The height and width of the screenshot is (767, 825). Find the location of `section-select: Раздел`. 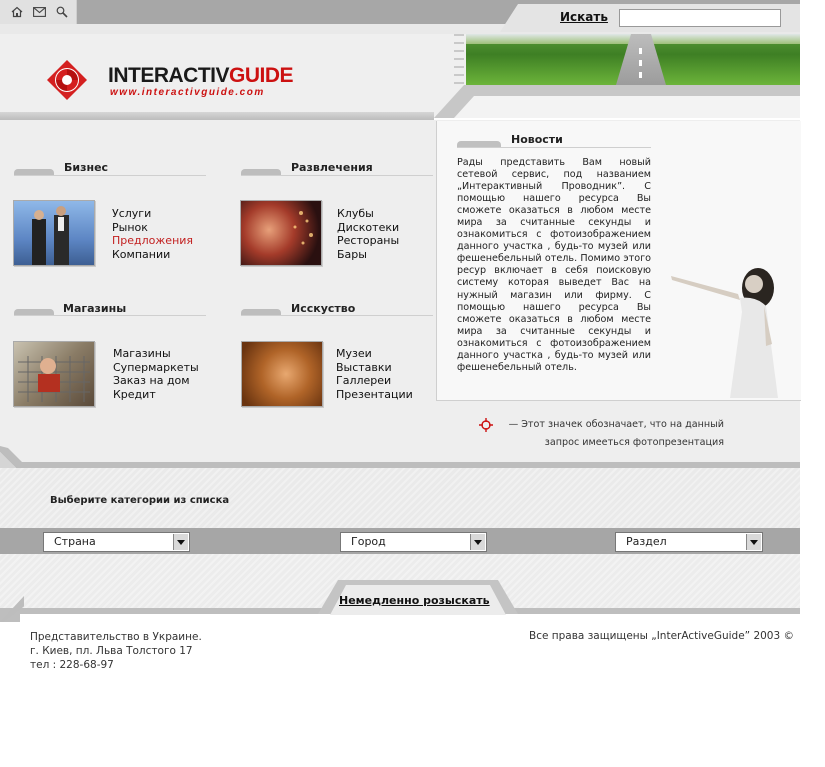

section-select: Раздел is located at coordinates (689, 542).